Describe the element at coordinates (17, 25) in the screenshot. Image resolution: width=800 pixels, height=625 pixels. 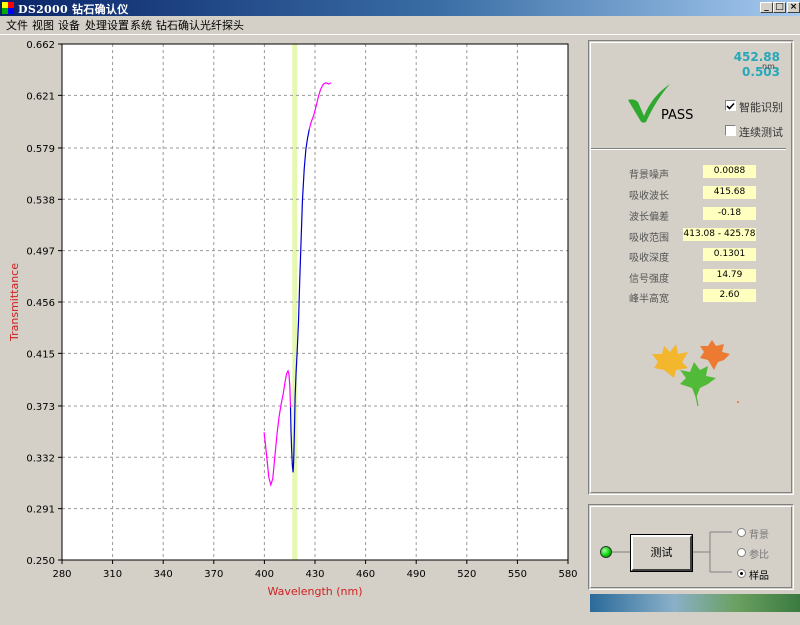
I see `menu-file: 文件` at that location.